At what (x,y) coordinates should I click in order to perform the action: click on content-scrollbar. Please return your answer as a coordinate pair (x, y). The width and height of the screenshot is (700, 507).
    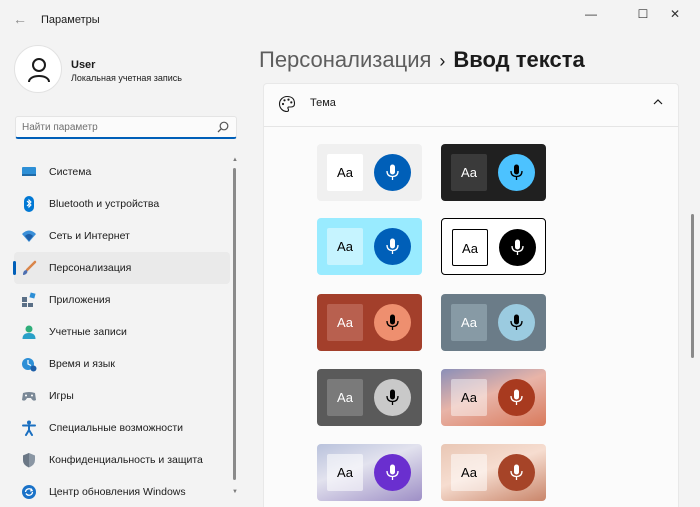
    Looking at the image, I should click on (692, 295).